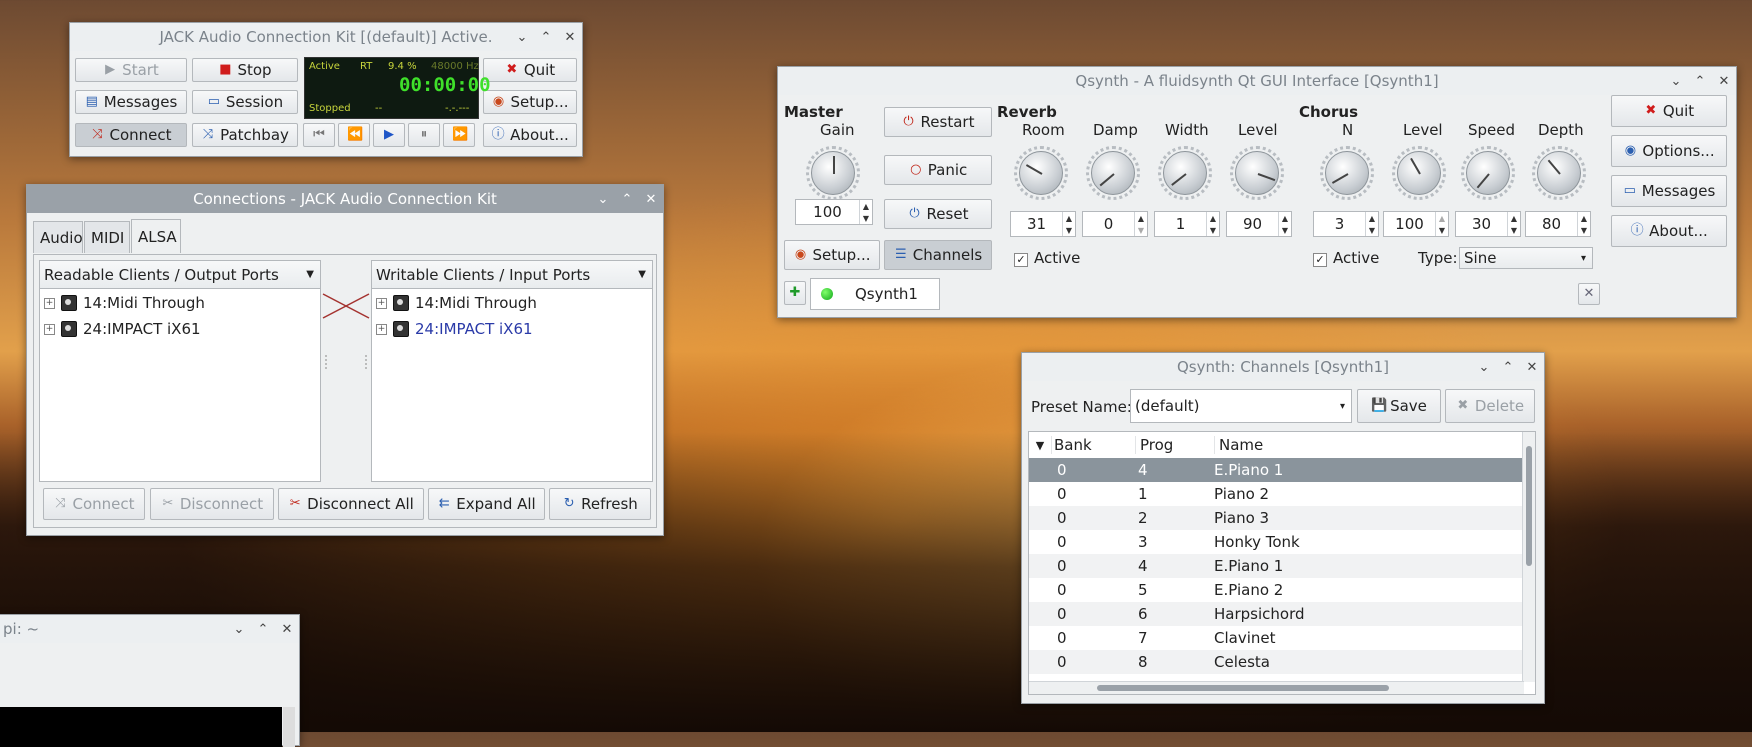 This screenshot has height=747, width=1752. What do you see at coordinates (131, 70) in the screenshot?
I see `start-button: ▶ Start` at bounding box center [131, 70].